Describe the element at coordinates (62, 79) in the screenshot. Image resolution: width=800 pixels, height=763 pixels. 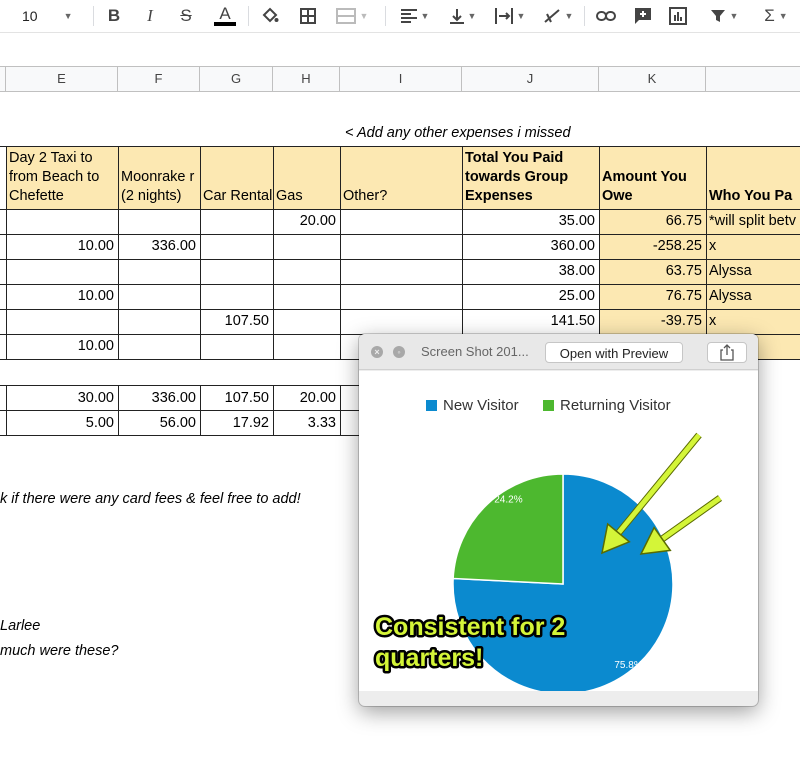
I see `column-header-e: E` at that location.